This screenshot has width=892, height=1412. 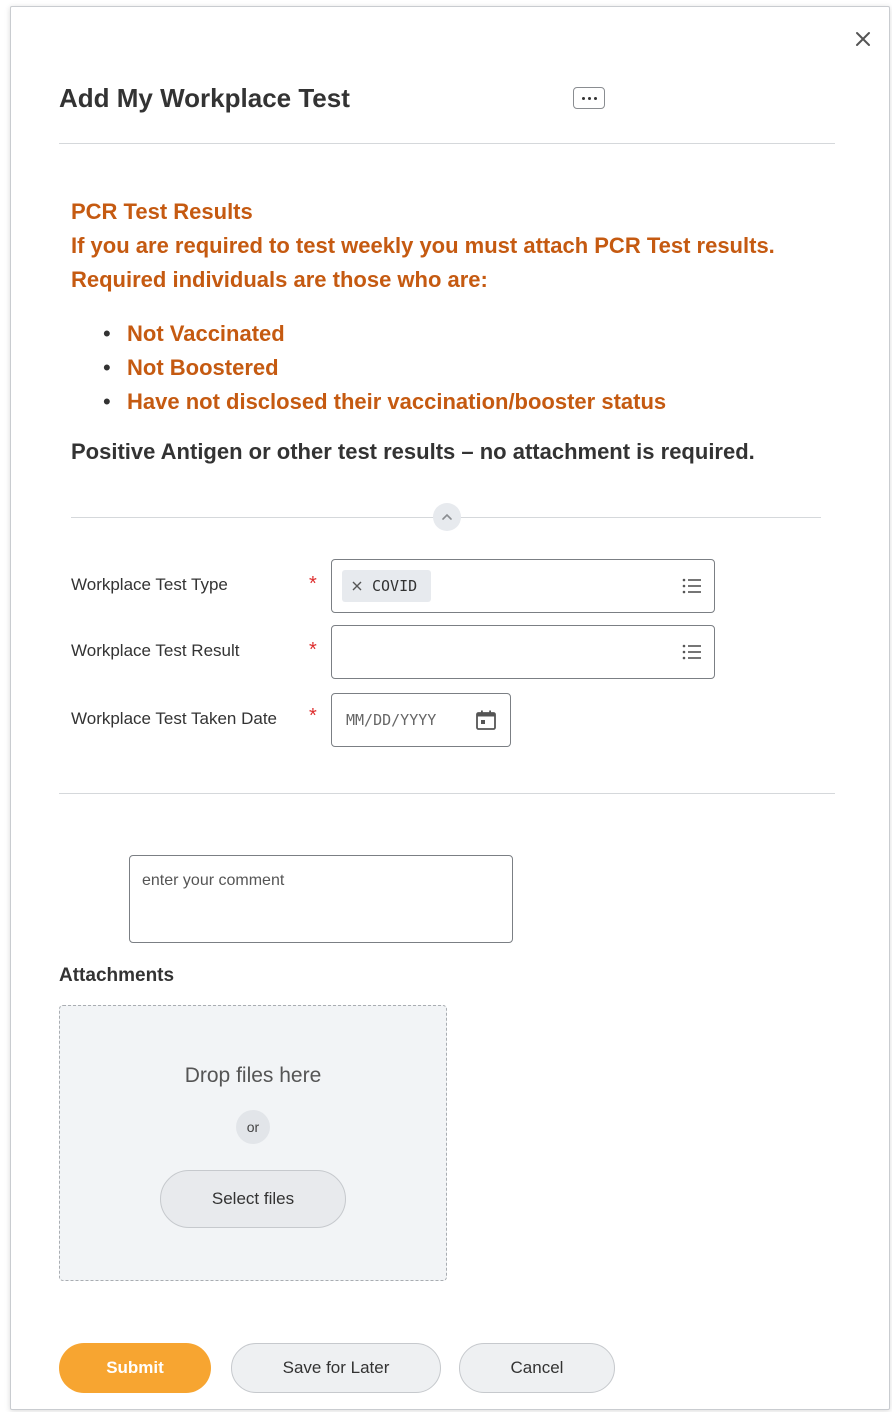 I want to click on dialog-title: Add My Workplace Test, so click(x=204, y=98).